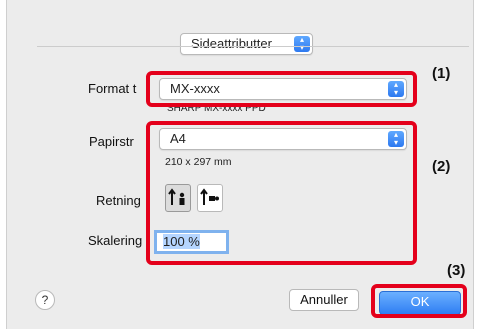  Describe the element at coordinates (118, 200) in the screenshot. I see `orientation-label: Retning` at that location.